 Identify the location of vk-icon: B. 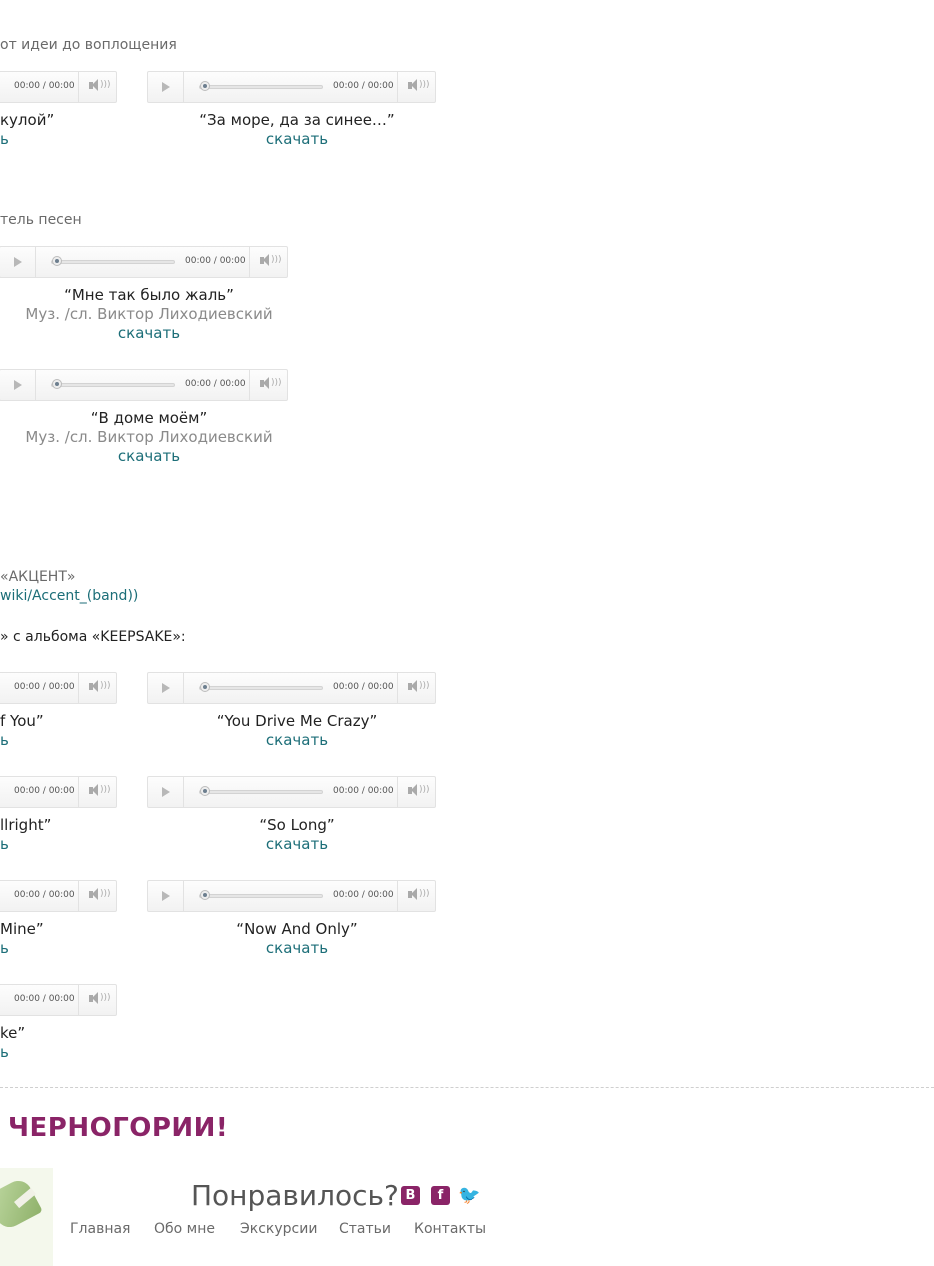
(410, 1195).